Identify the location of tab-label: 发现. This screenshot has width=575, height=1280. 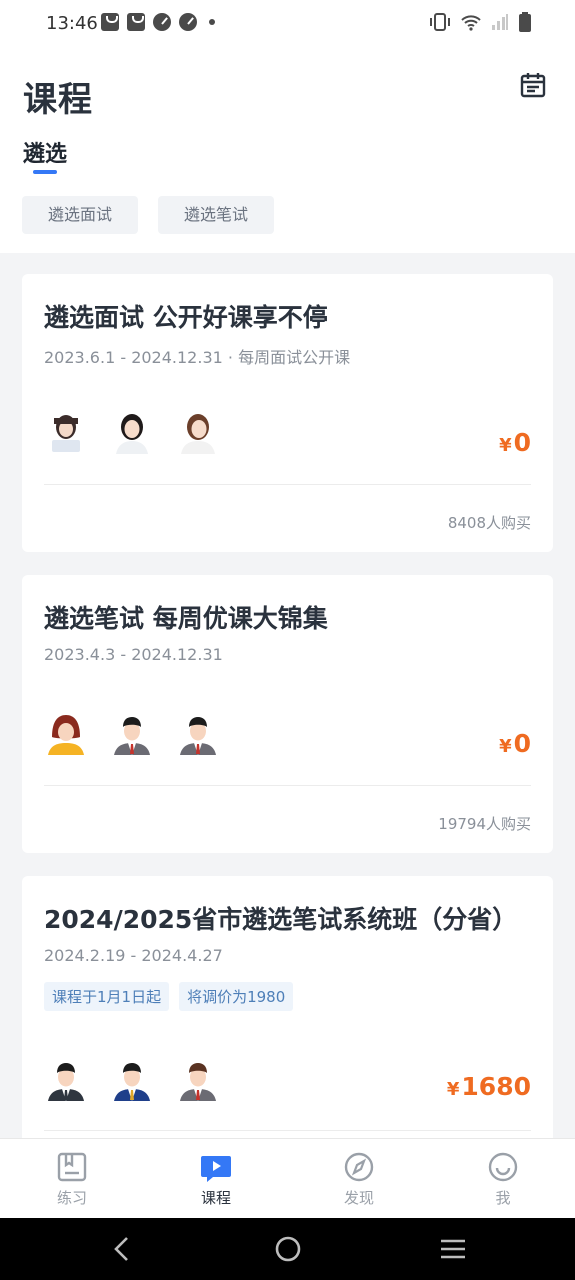
(358, 1198).